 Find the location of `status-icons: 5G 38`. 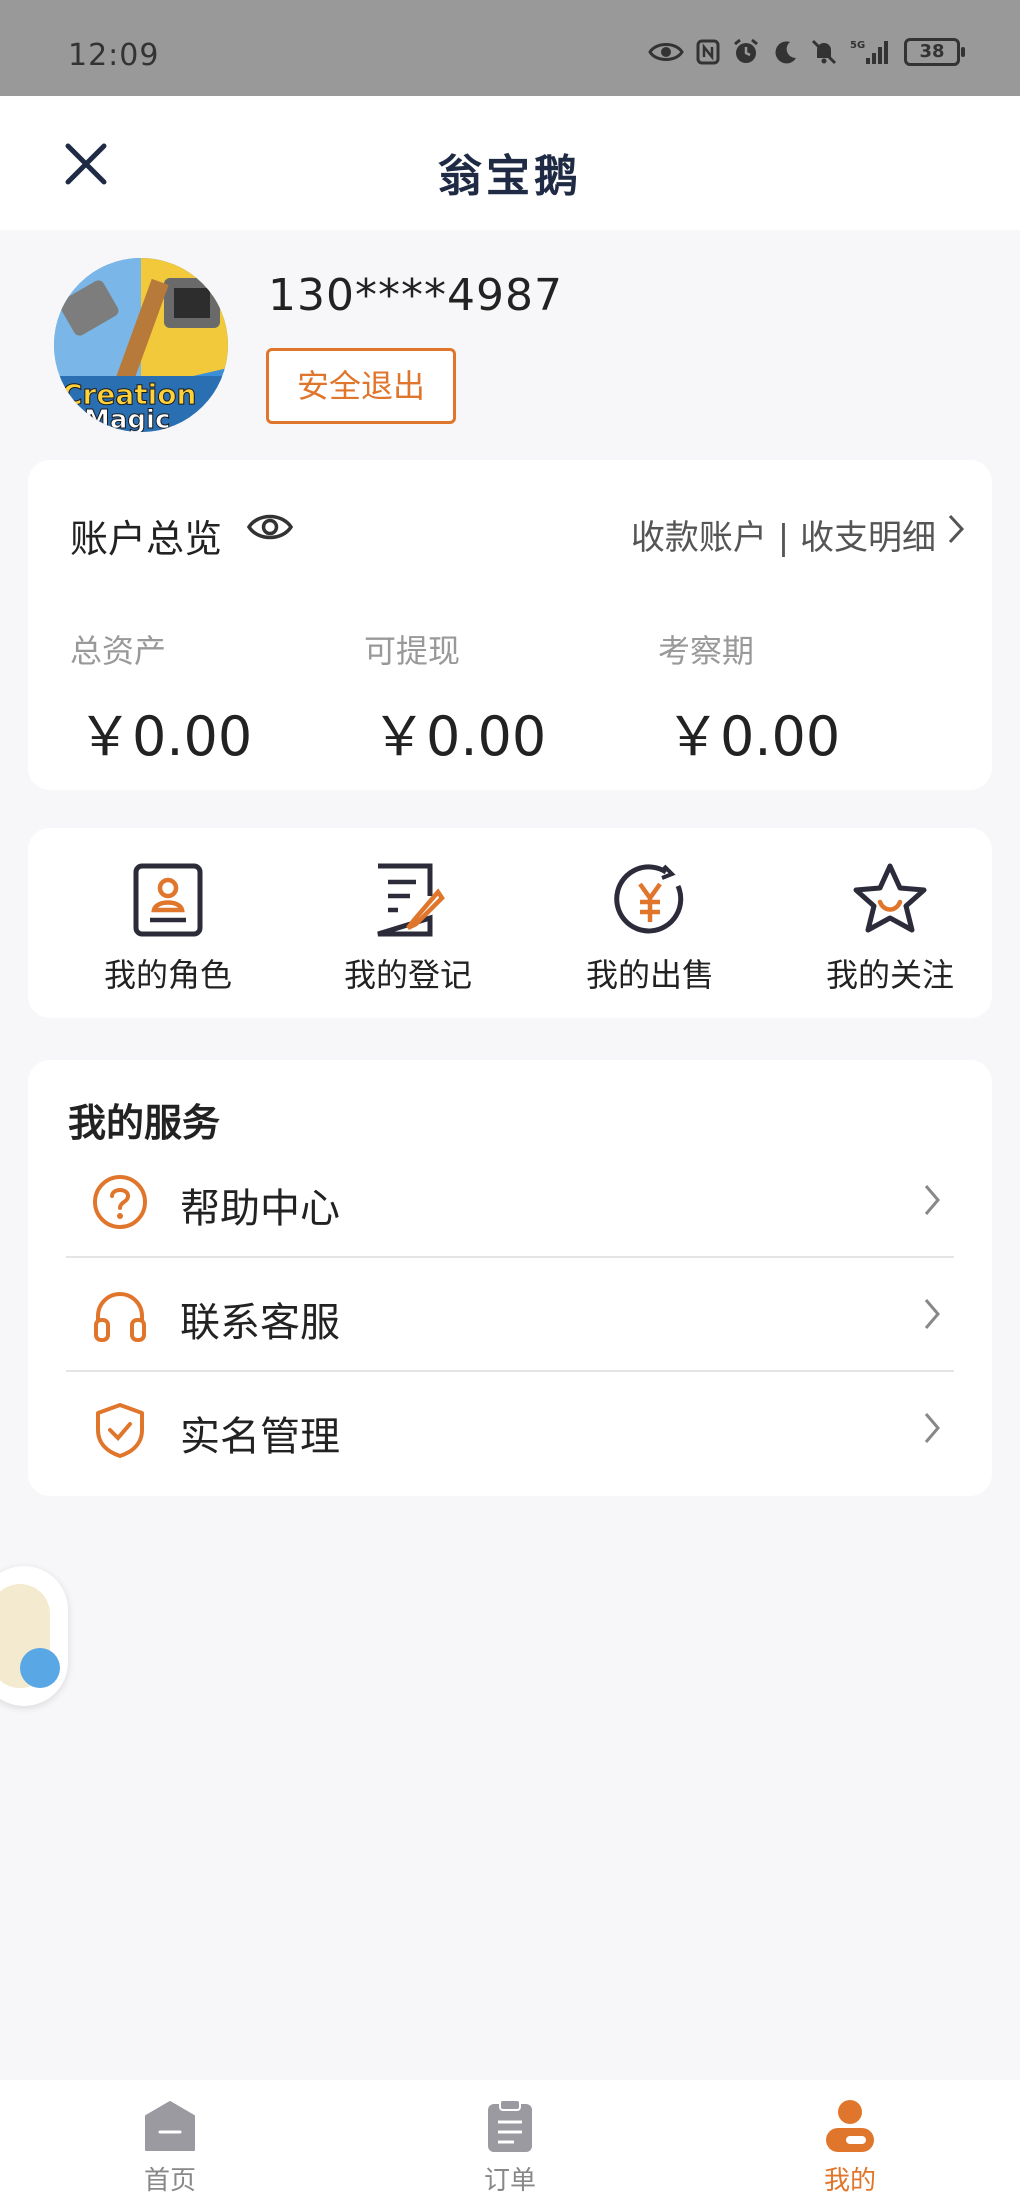

status-icons: 5G 38 is located at coordinates (806, 52).